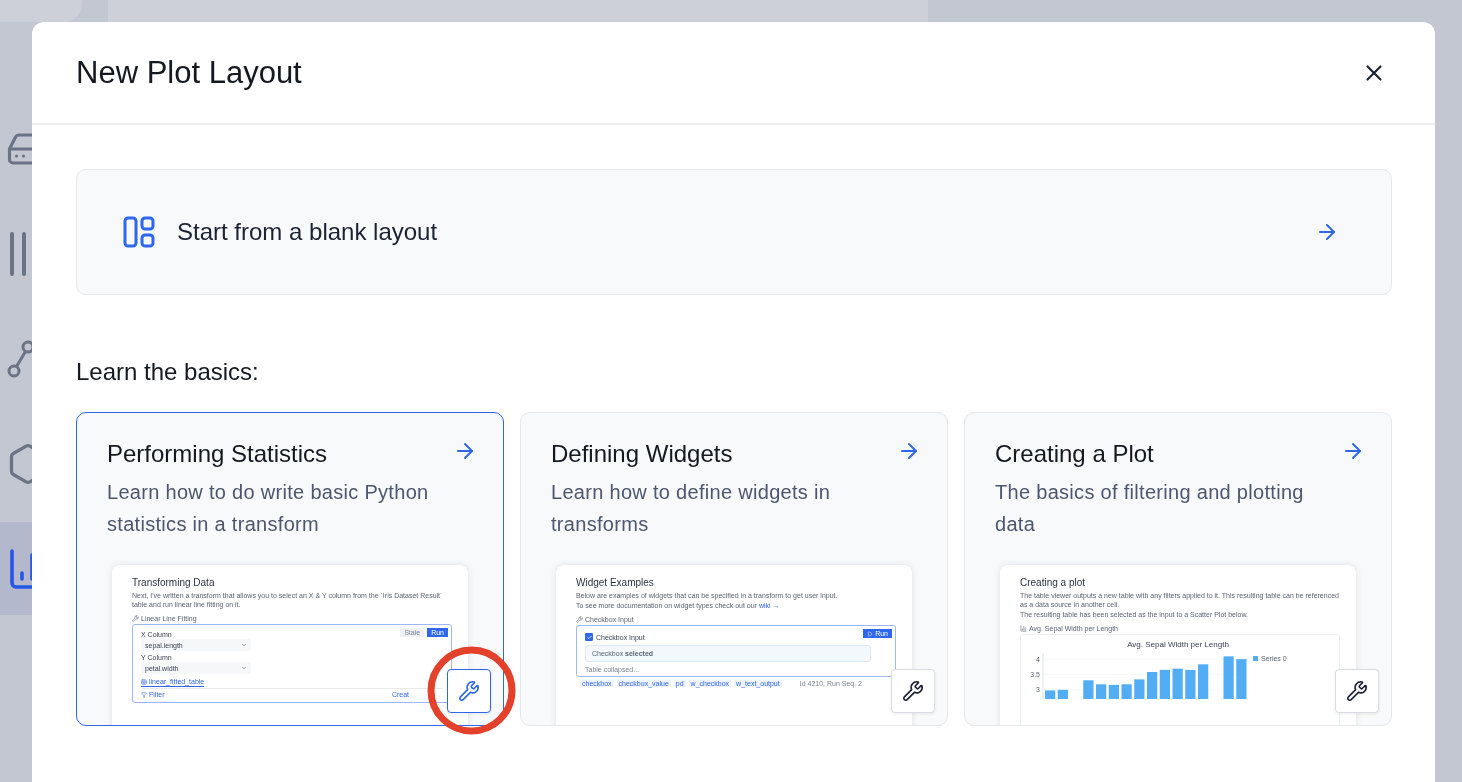  What do you see at coordinates (174, 582) in the screenshot?
I see `preview-title: Transforming Data` at bounding box center [174, 582].